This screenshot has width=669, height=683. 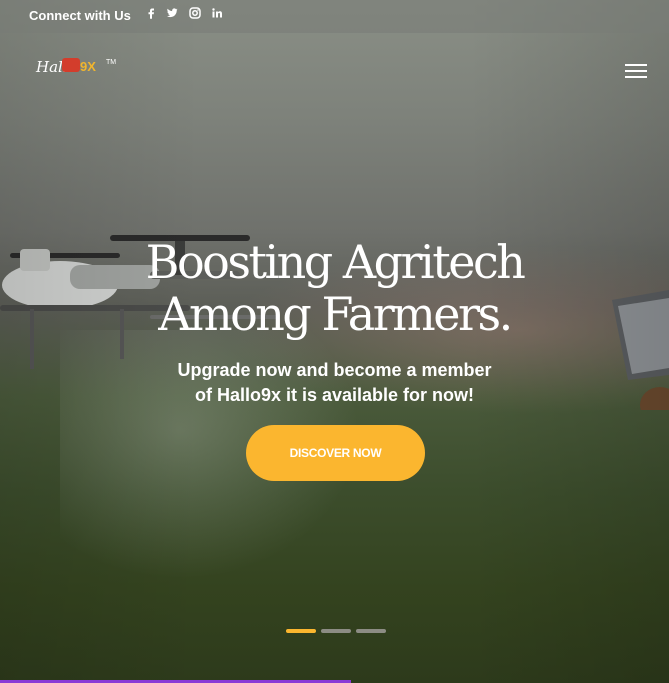 What do you see at coordinates (71, 65) in the screenshot?
I see `tractor-icon` at bounding box center [71, 65].